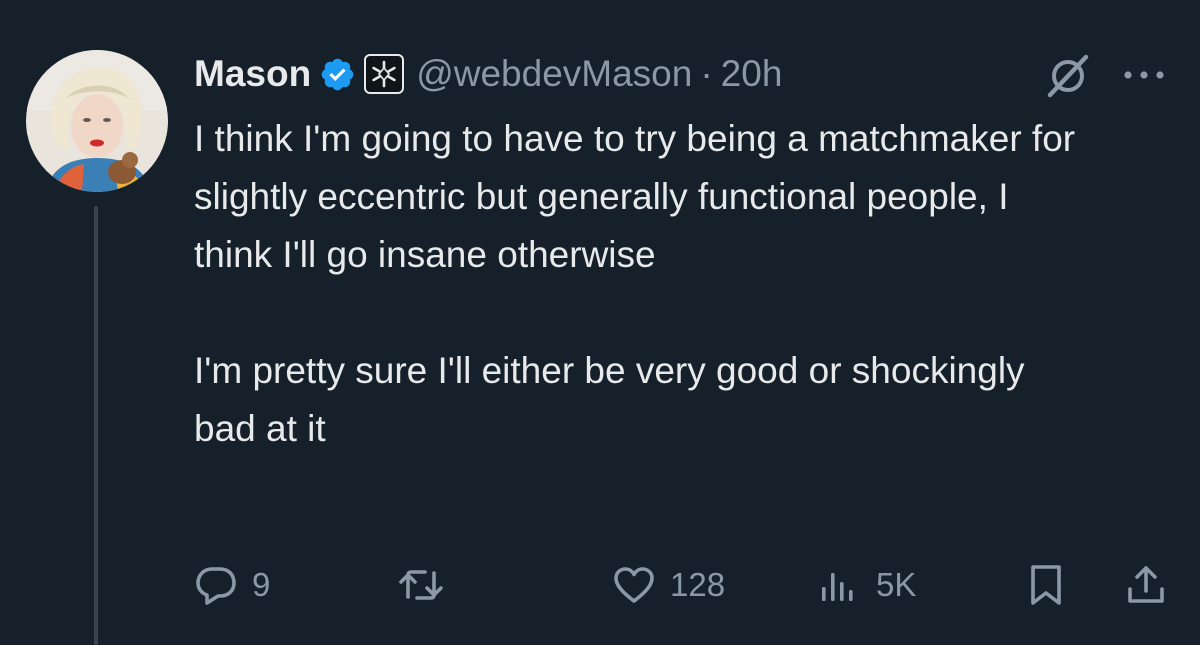 The height and width of the screenshot is (645, 1200). I want to click on share-icon, so click(1146, 585).